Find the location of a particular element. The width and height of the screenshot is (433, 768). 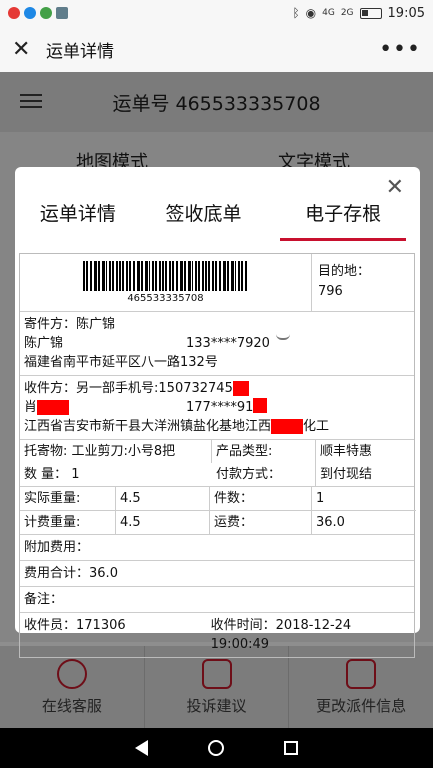

weight-section: 实际重量: 4.5 件数： 1 计费重量: 4.5 运费： 36.0 is located at coordinates (218, 511).